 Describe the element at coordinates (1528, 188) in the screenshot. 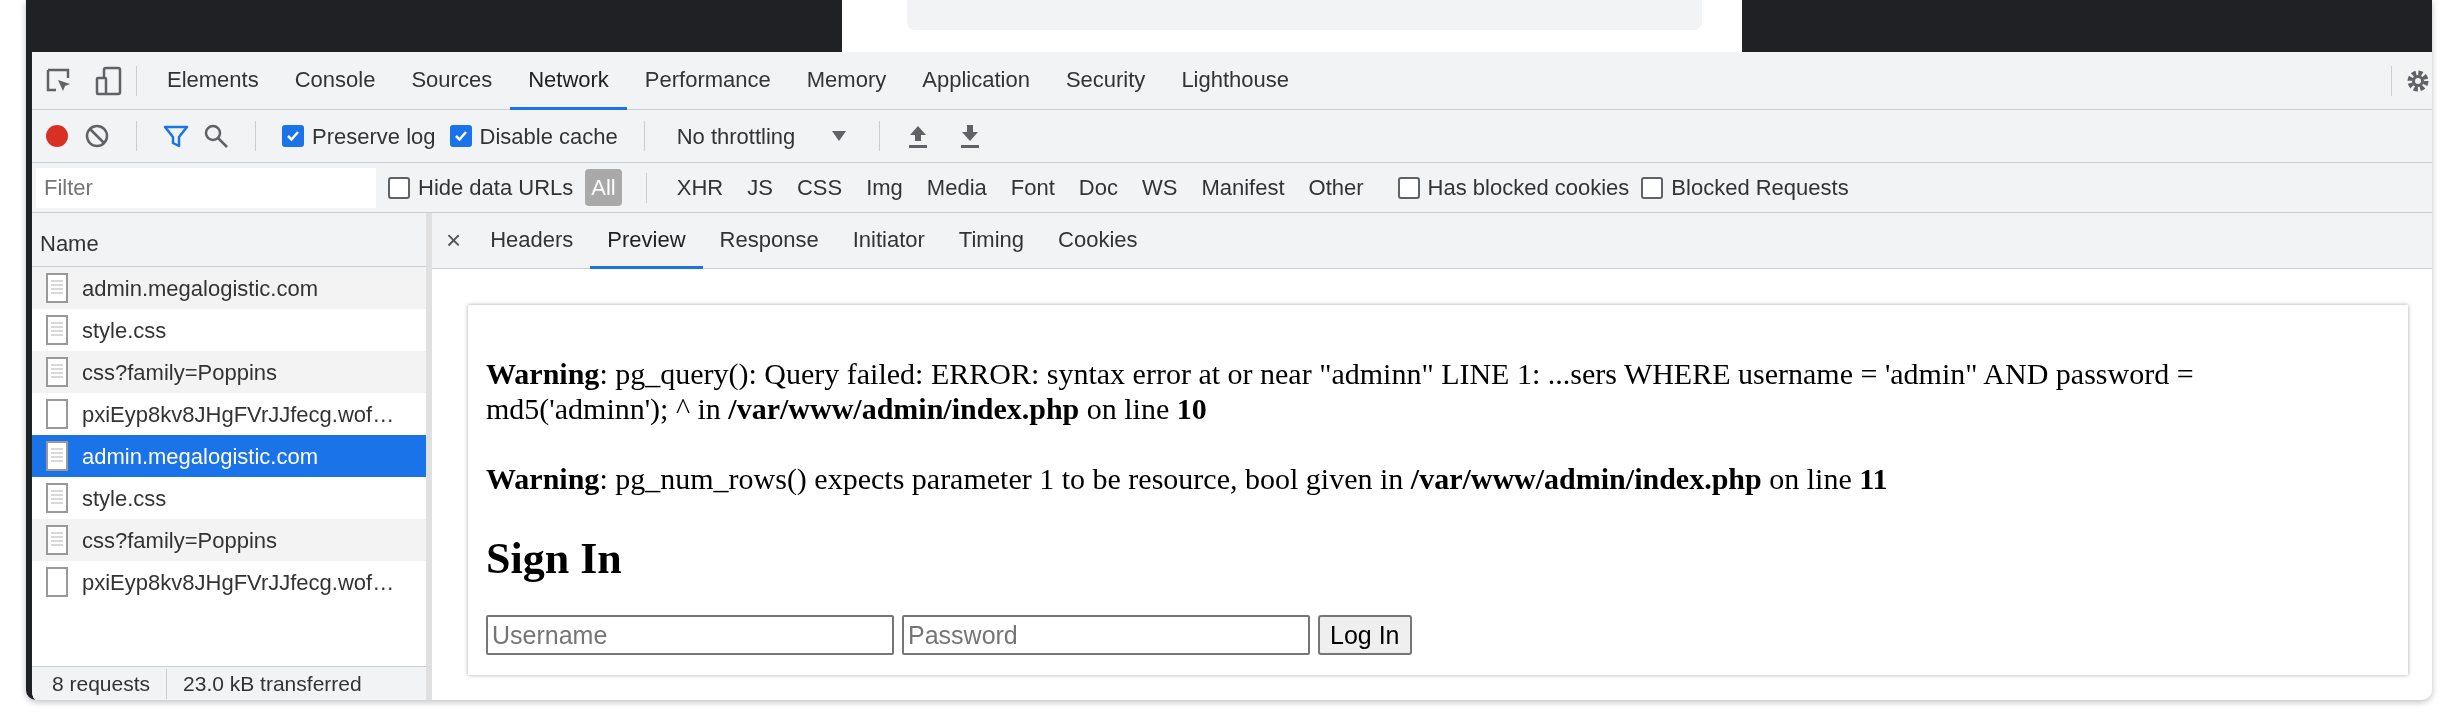

I see `request-filter-label: Has blocked cookies` at that location.